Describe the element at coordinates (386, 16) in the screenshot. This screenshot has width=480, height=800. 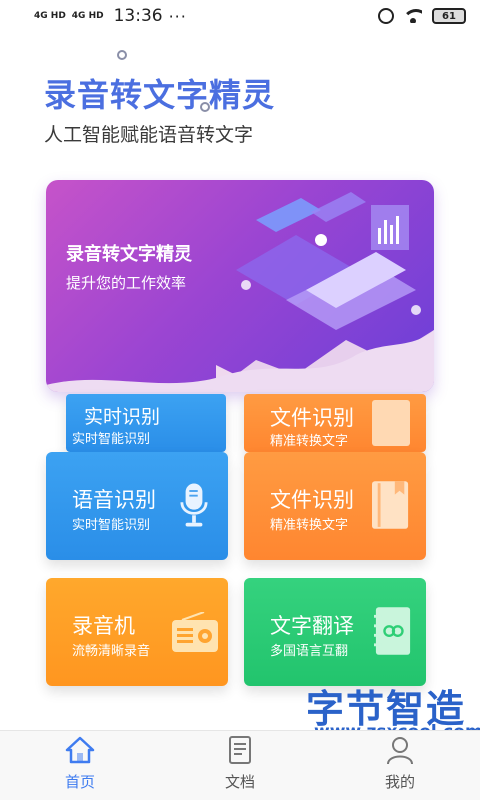
I see `alarm-icon` at that location.